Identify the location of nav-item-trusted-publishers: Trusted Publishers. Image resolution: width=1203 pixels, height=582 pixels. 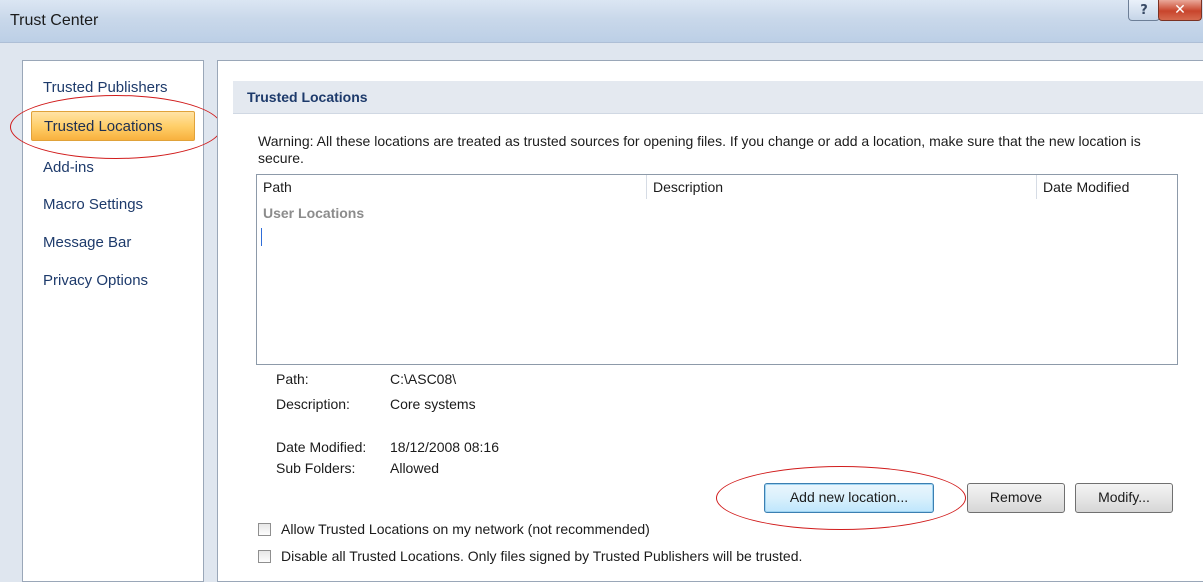
(113, 88).